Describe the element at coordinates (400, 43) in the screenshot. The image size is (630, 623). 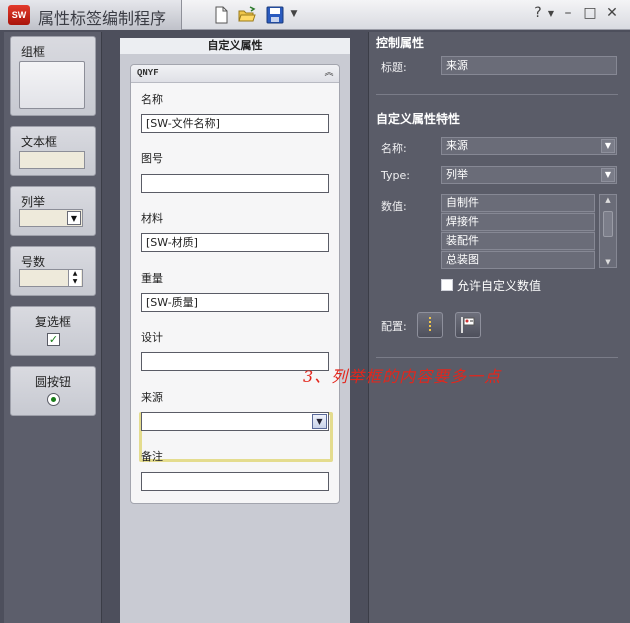
I see `control-properties-title: 控制属性` at that location.